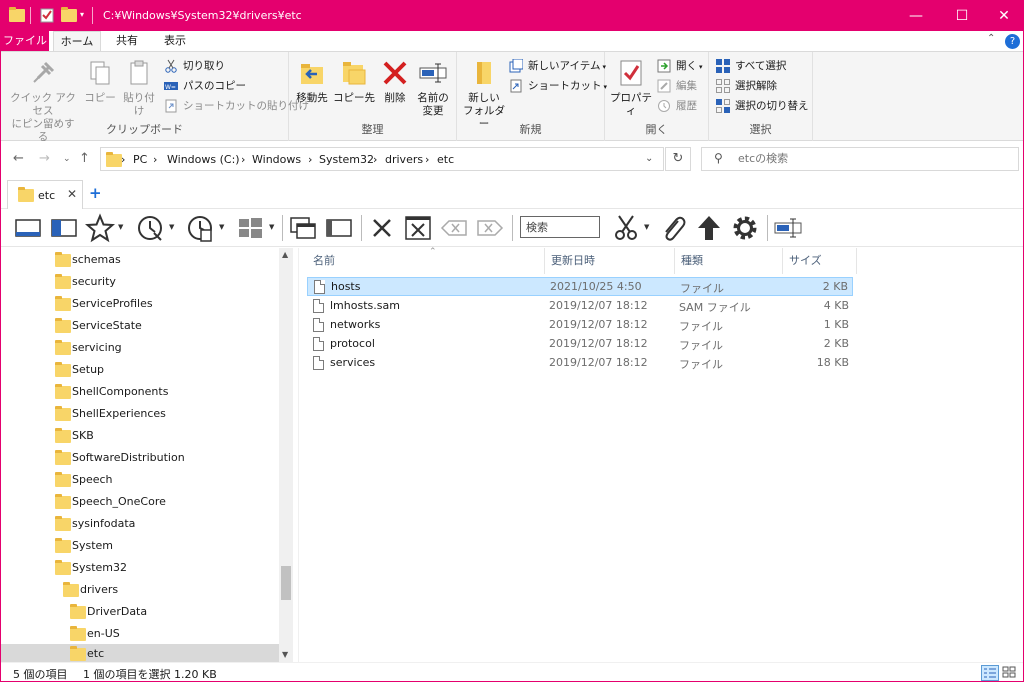  Describe the element at coordinates (82, 14) in the screenshot. I see `quick-access-dropdown-icon: ▾` at that location.